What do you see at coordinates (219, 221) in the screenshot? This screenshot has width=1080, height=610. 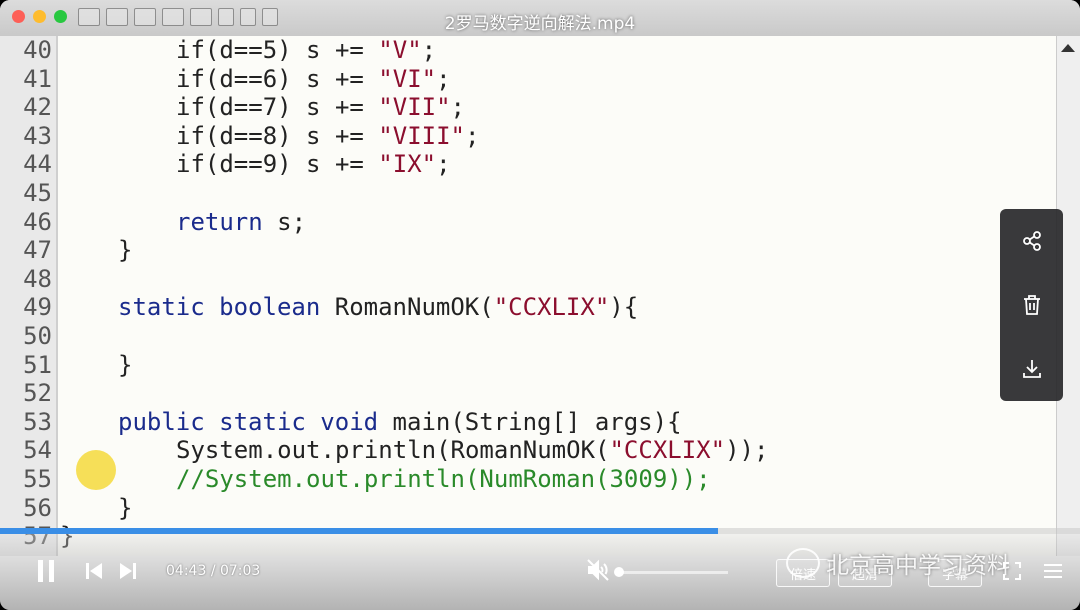 I see `code-token: return` at bounding box center [219, 221].